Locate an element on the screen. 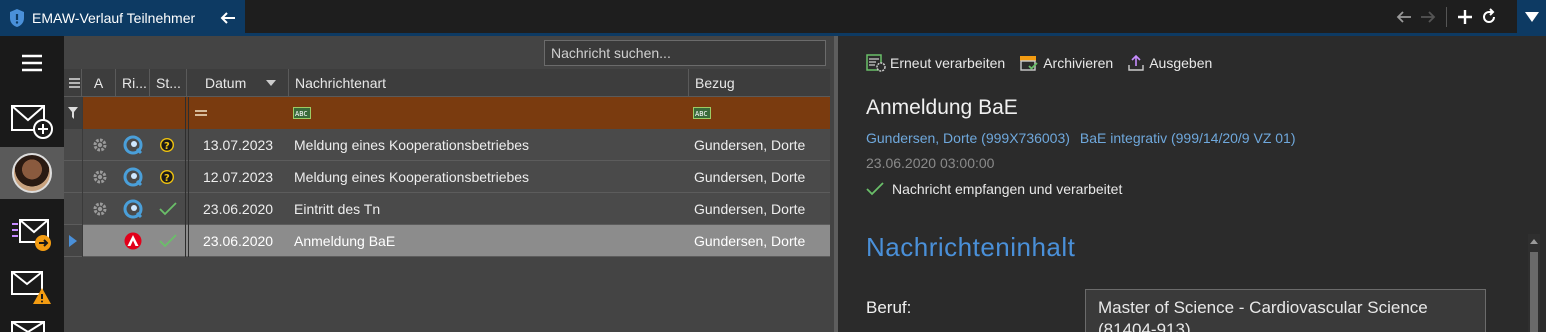 The image size is (1546, 332). window-menu-button is located at coordinates (1531, 16).